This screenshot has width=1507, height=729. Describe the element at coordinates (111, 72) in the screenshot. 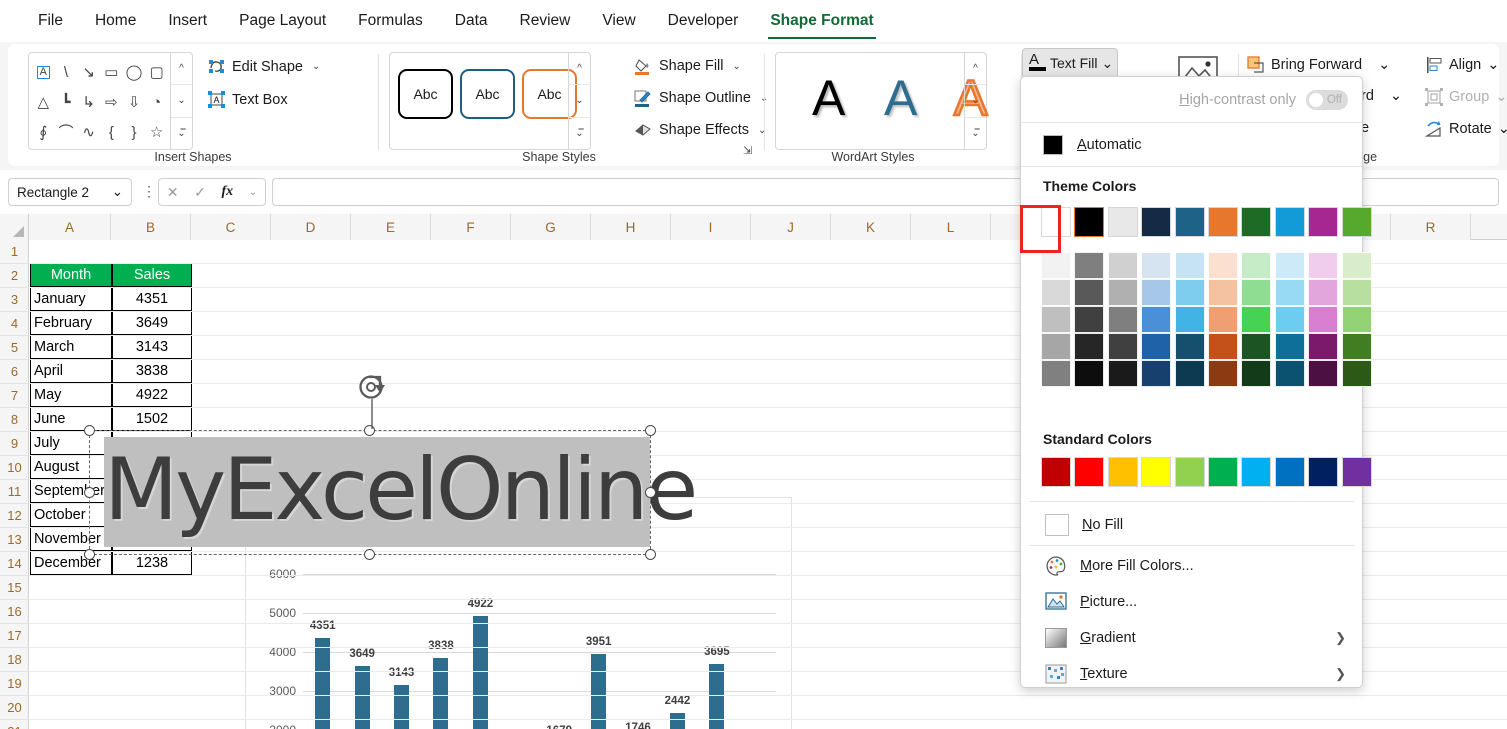

I see `rectangle-shape-icon: ▭` at that location.